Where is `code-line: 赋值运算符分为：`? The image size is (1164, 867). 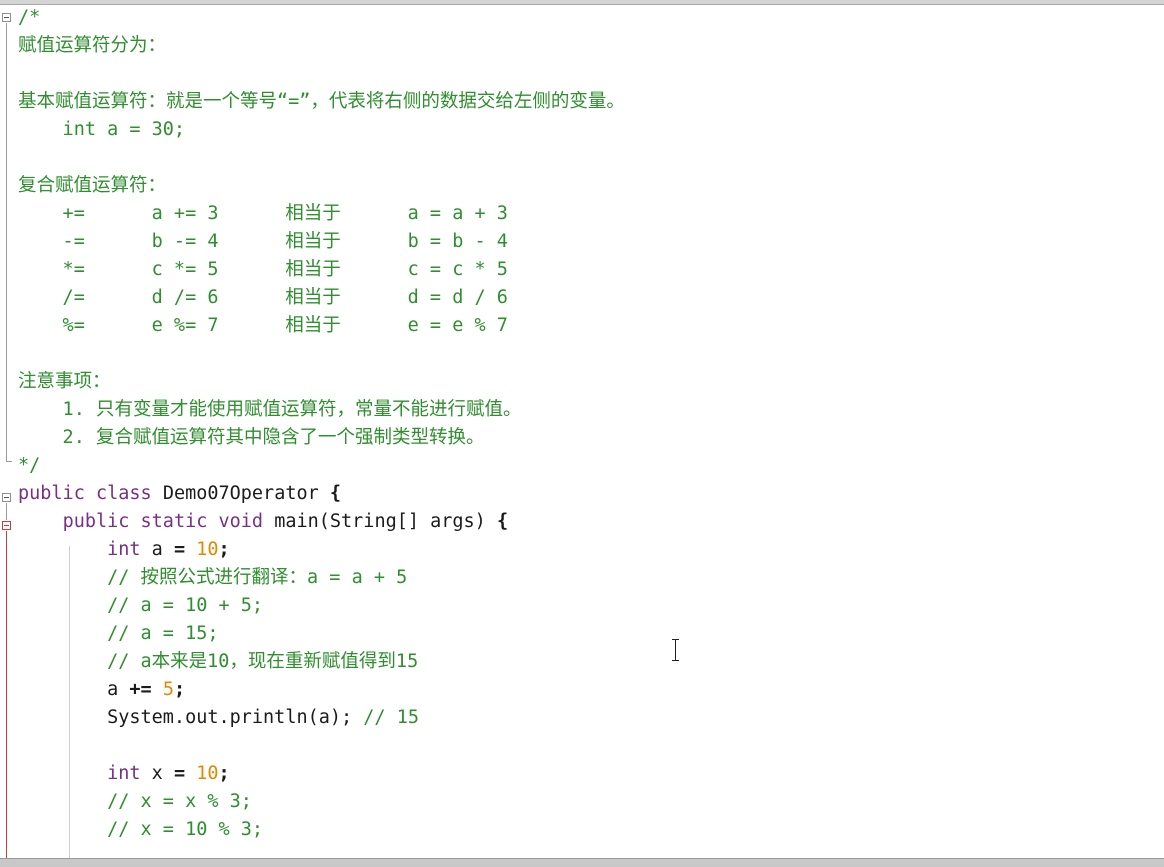
code-line: 赋值运算符分为： is located at coordinates (92, 45).